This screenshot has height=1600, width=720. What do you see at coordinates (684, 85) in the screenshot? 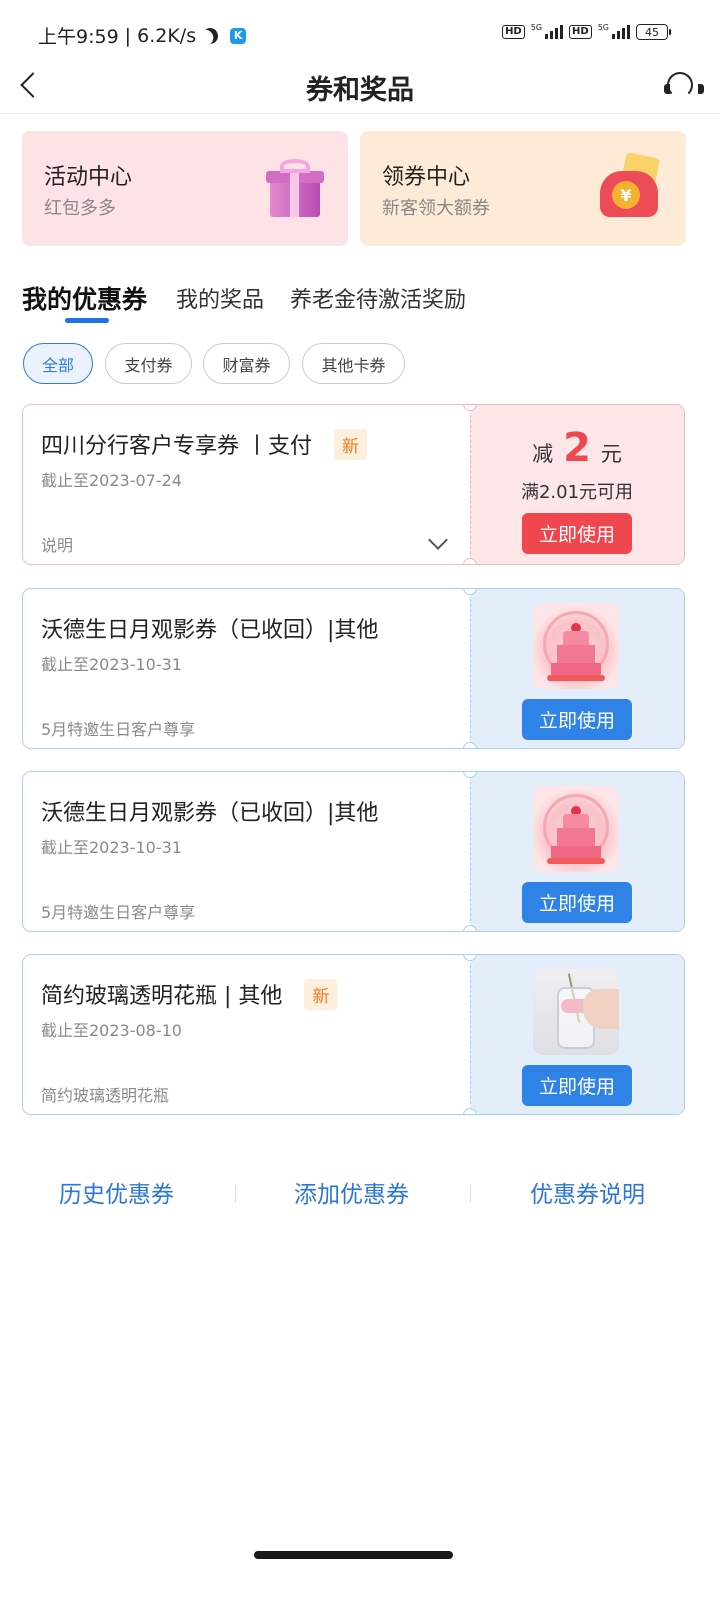
I see `headset-icon` at bounding box center [684, 85].